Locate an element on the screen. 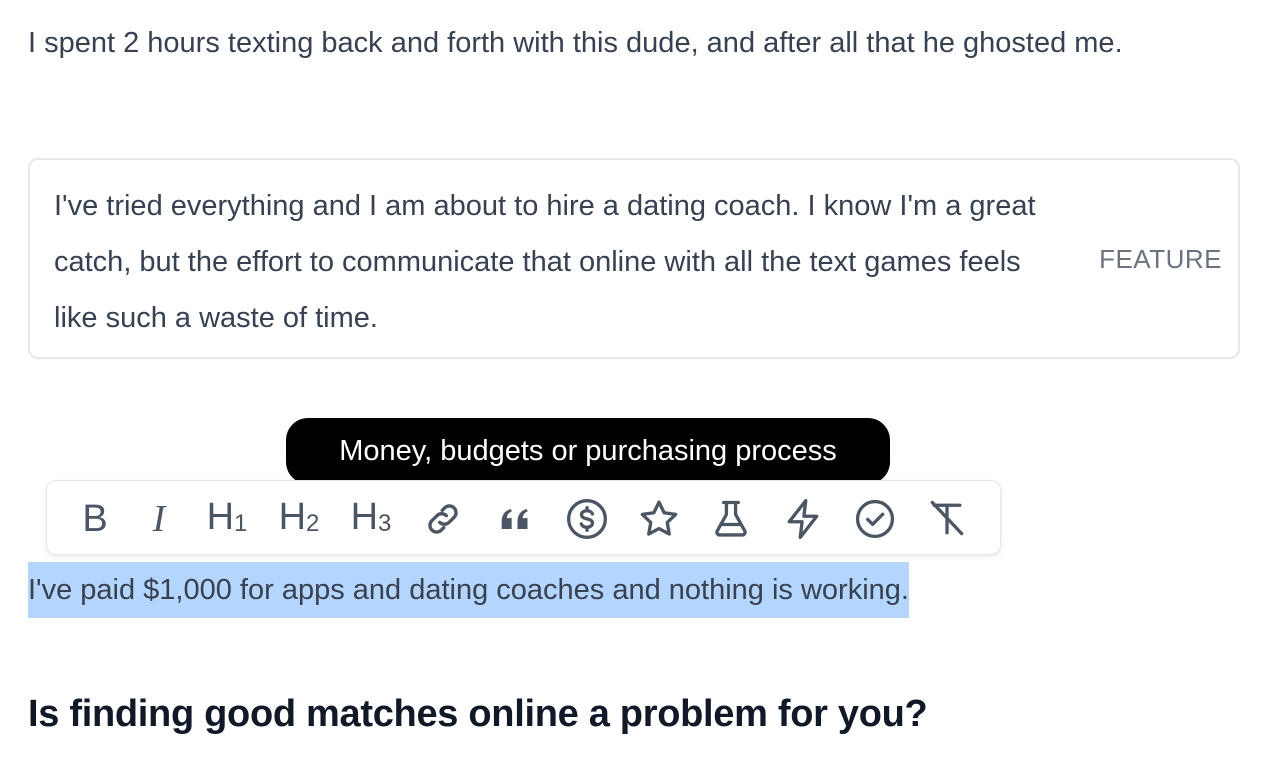 Image resolution: width=1276 pixels, height=772 pixels. check-button is located at coordinates (875, 519).